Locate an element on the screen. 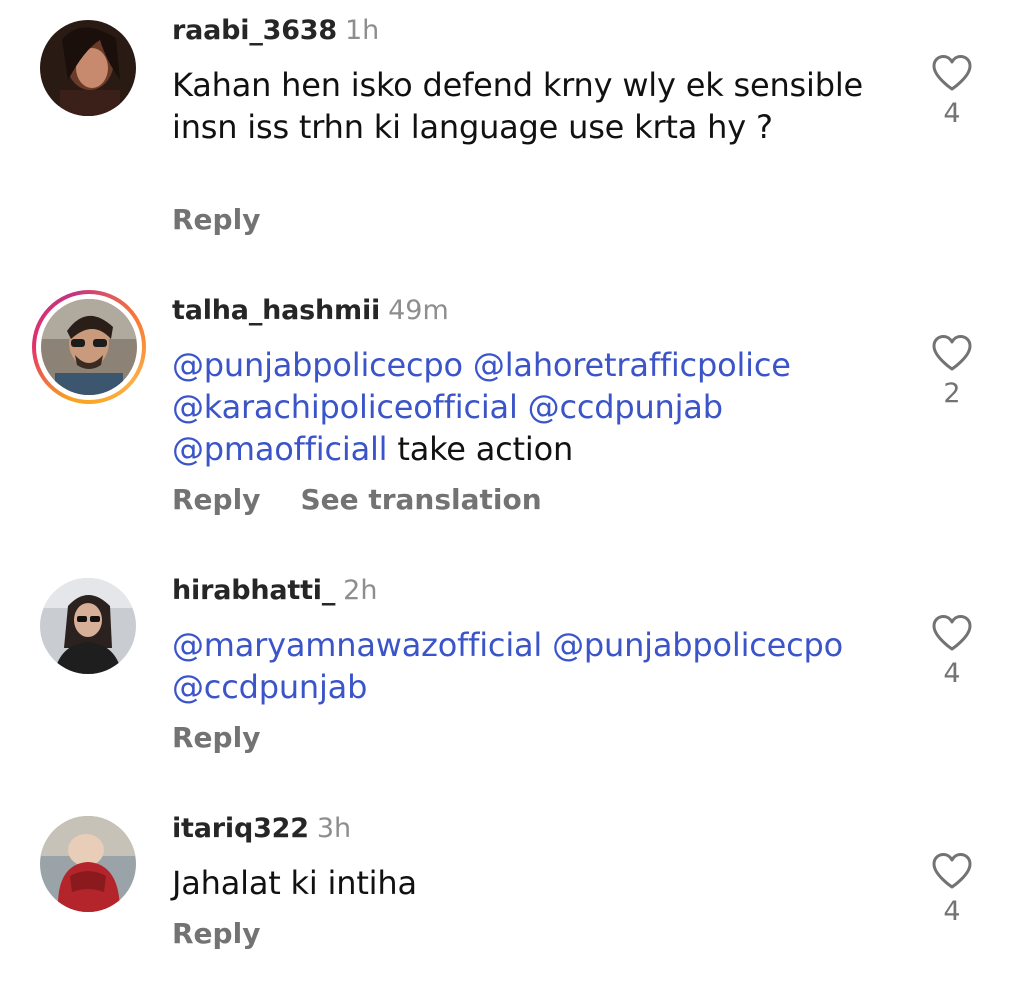 This screenshot has width=1024, height=985. username: itariq322 is located at coordinates (240, 828).